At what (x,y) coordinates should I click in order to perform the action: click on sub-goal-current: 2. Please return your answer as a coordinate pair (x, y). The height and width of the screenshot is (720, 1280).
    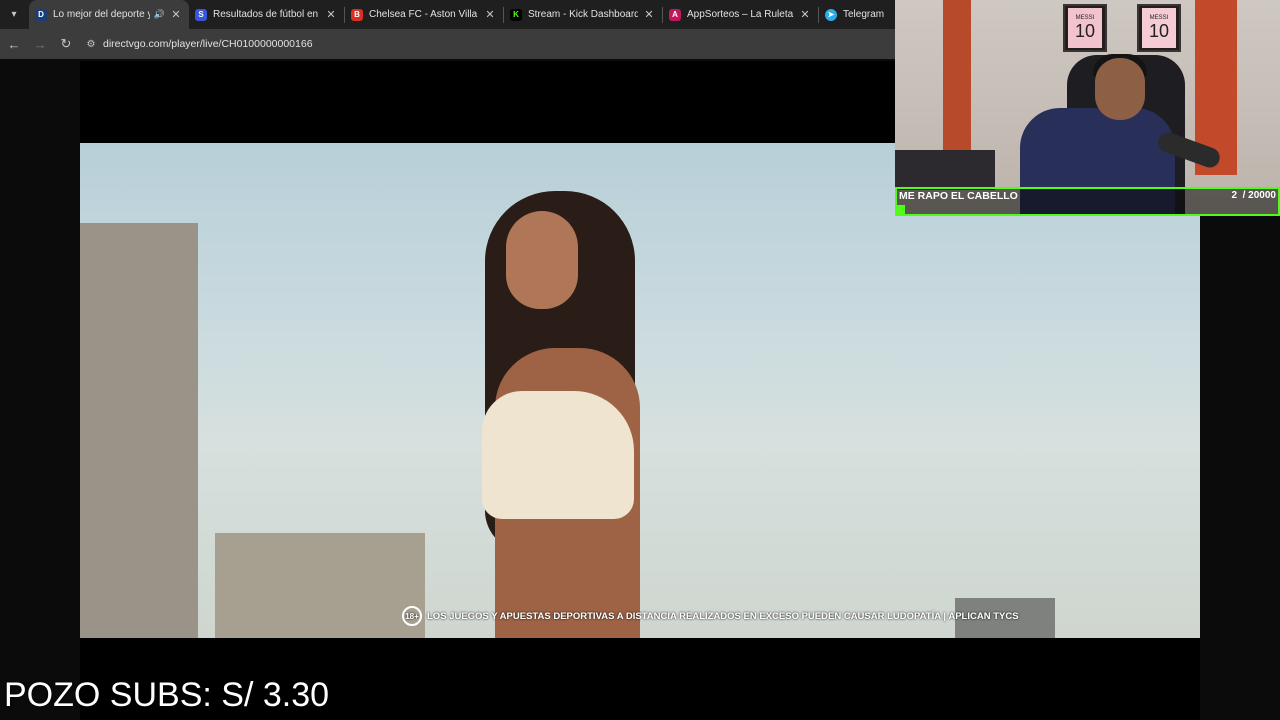
    Looking at the image, I should click on (1234, 195).